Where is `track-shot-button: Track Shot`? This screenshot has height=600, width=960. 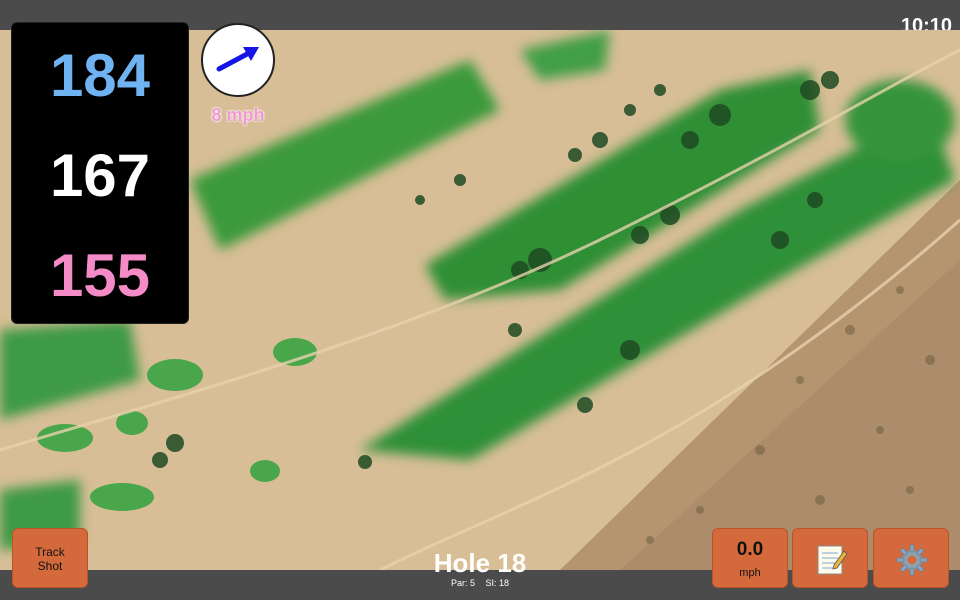
track-shot-button: Track Shot is located at coordinates (50, 558).